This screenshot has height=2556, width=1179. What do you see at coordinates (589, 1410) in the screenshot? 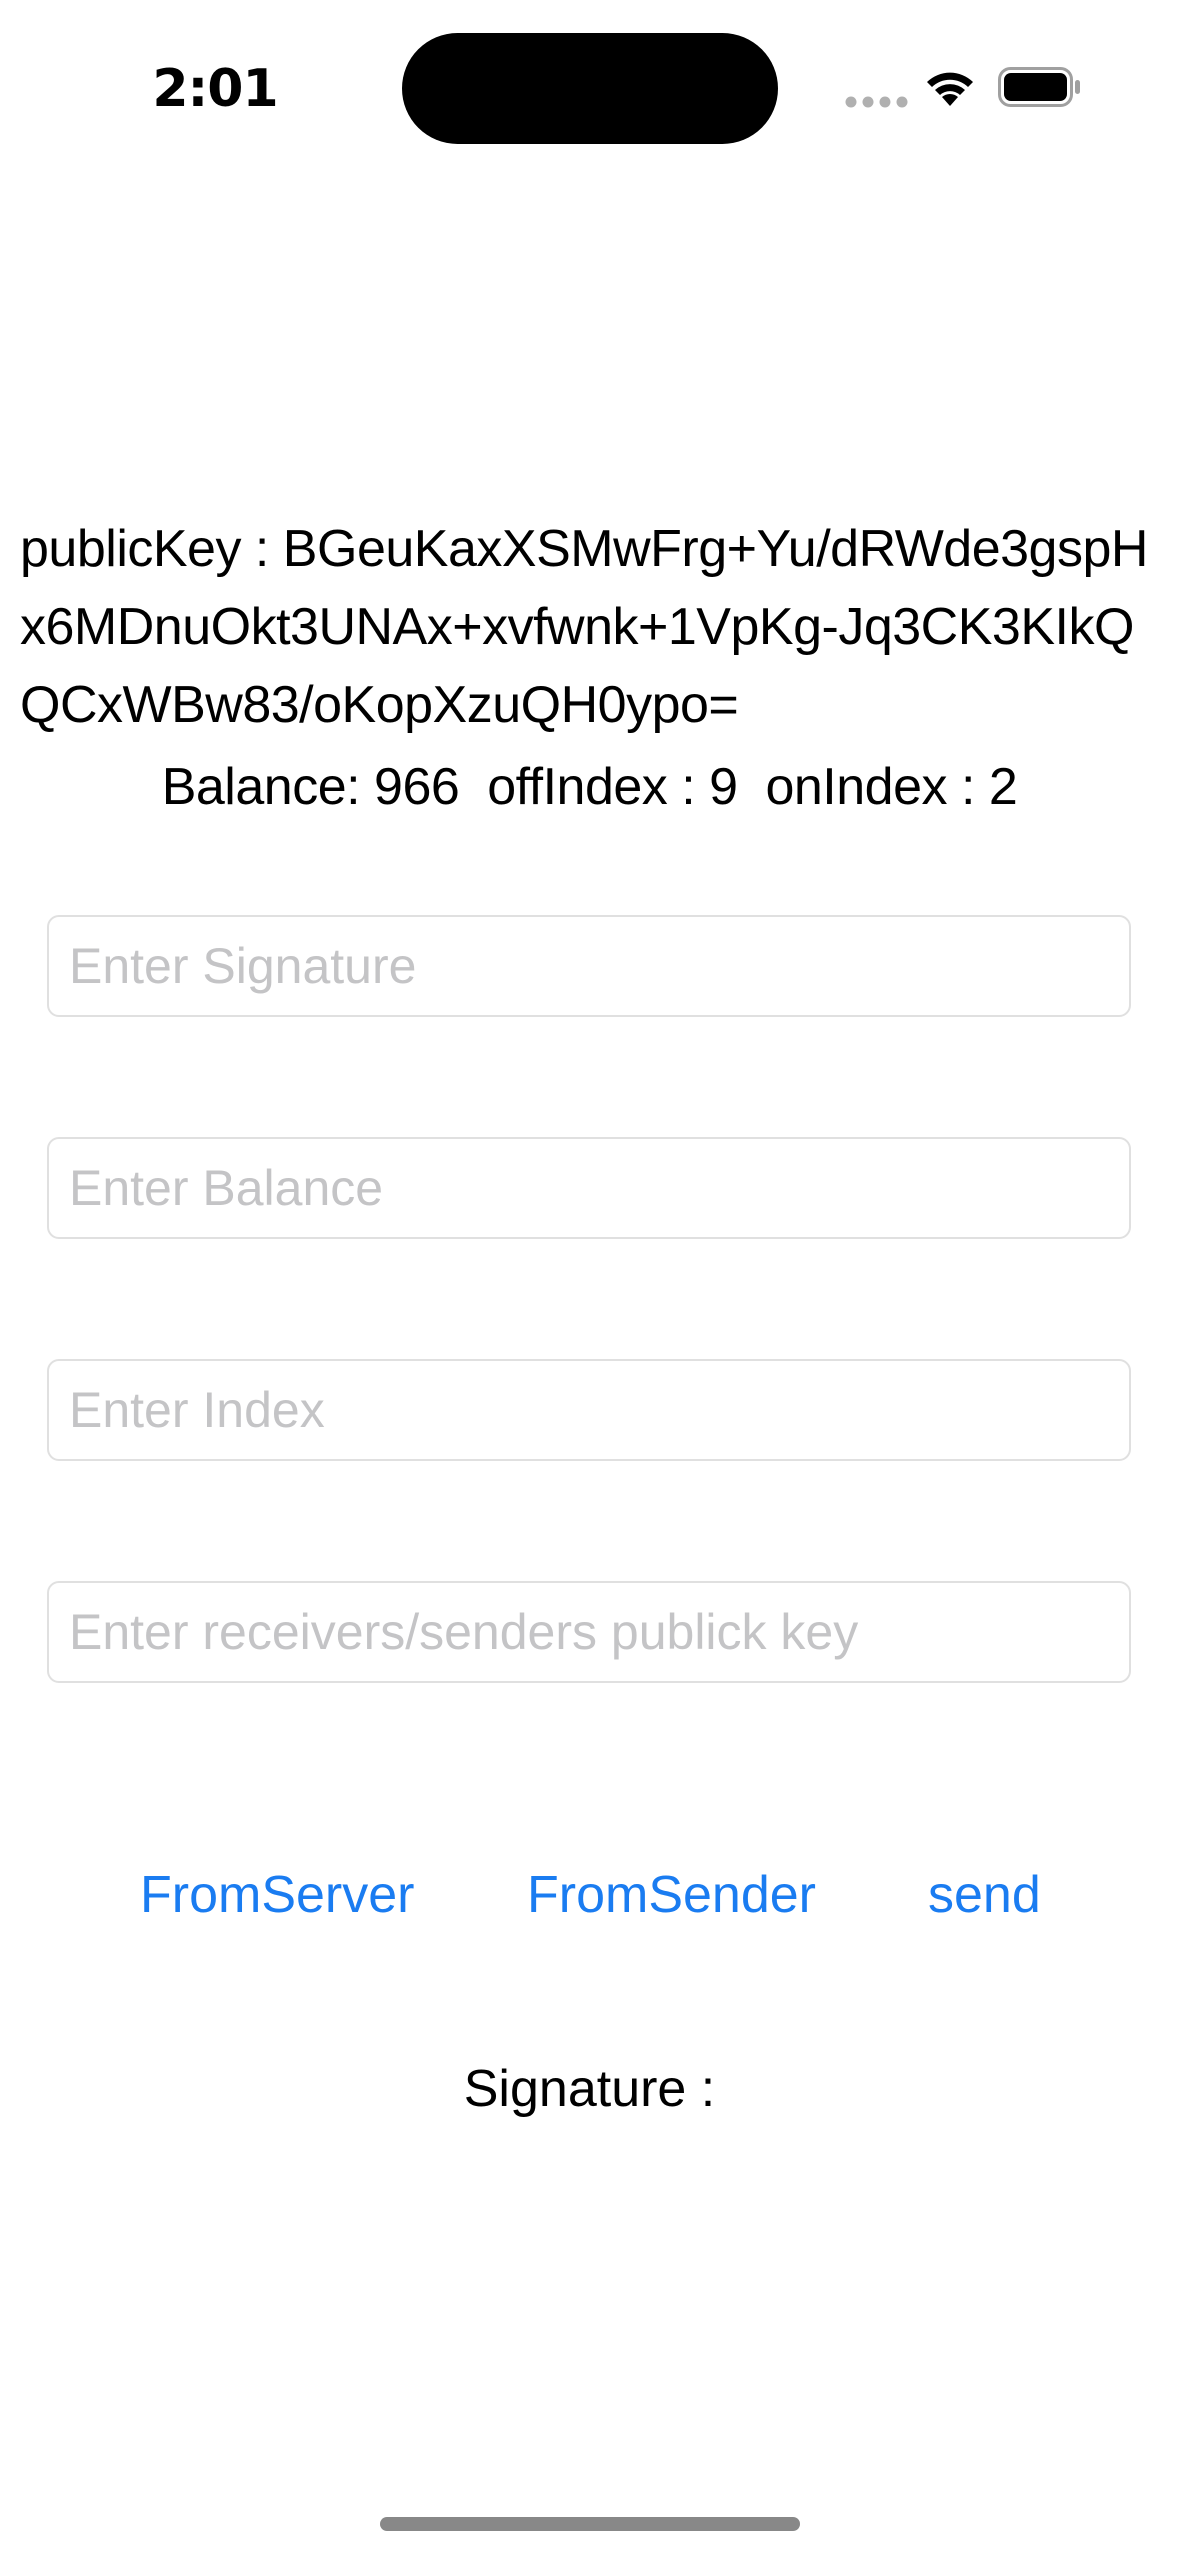
I see `index-input` at bounding box center [589, 1410].